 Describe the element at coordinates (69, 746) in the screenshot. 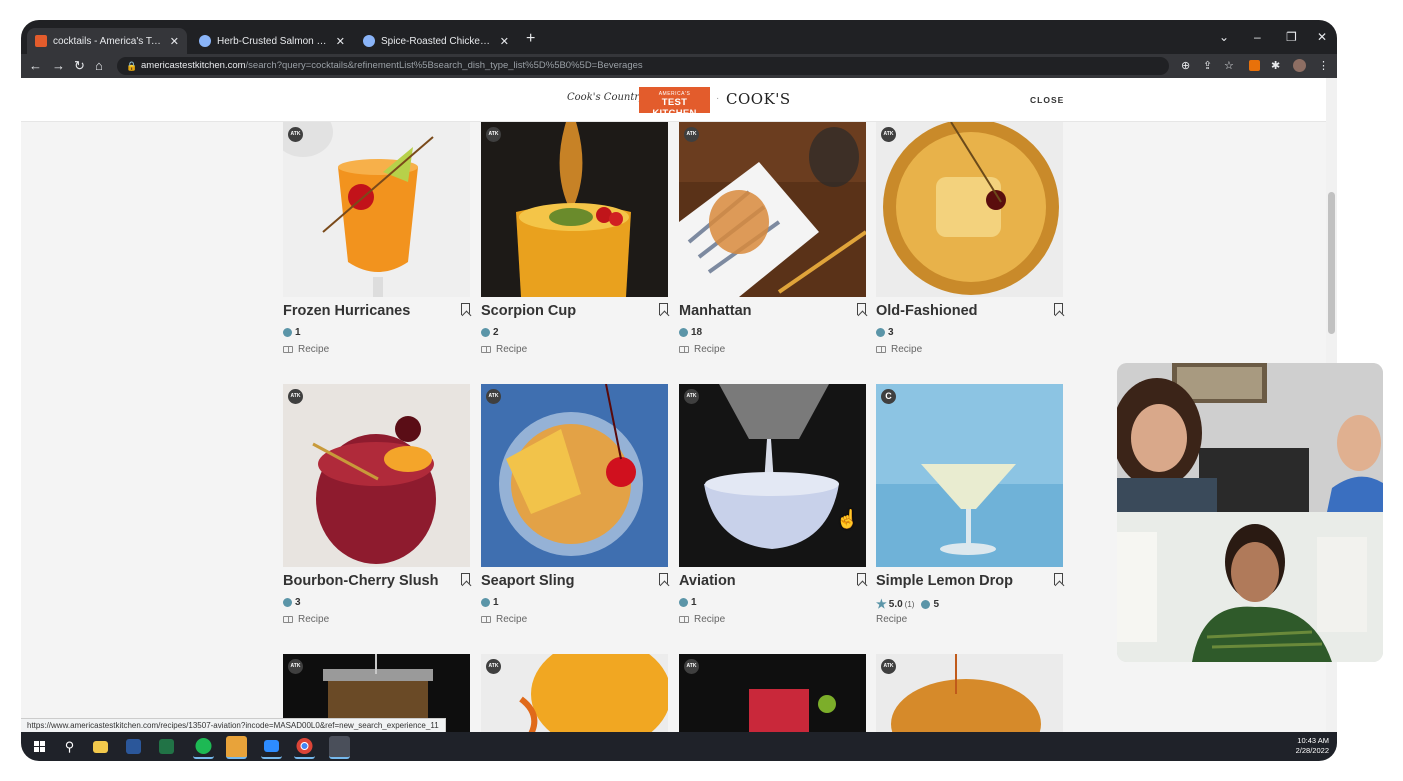

I see `search-icon: ⚲` at that location.